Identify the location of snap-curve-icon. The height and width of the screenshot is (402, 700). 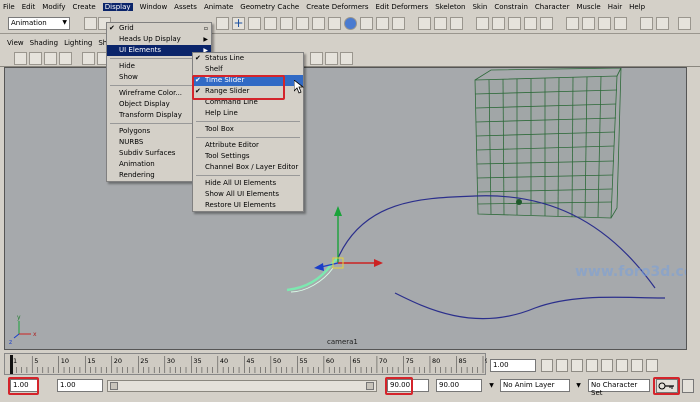
(270, 23).